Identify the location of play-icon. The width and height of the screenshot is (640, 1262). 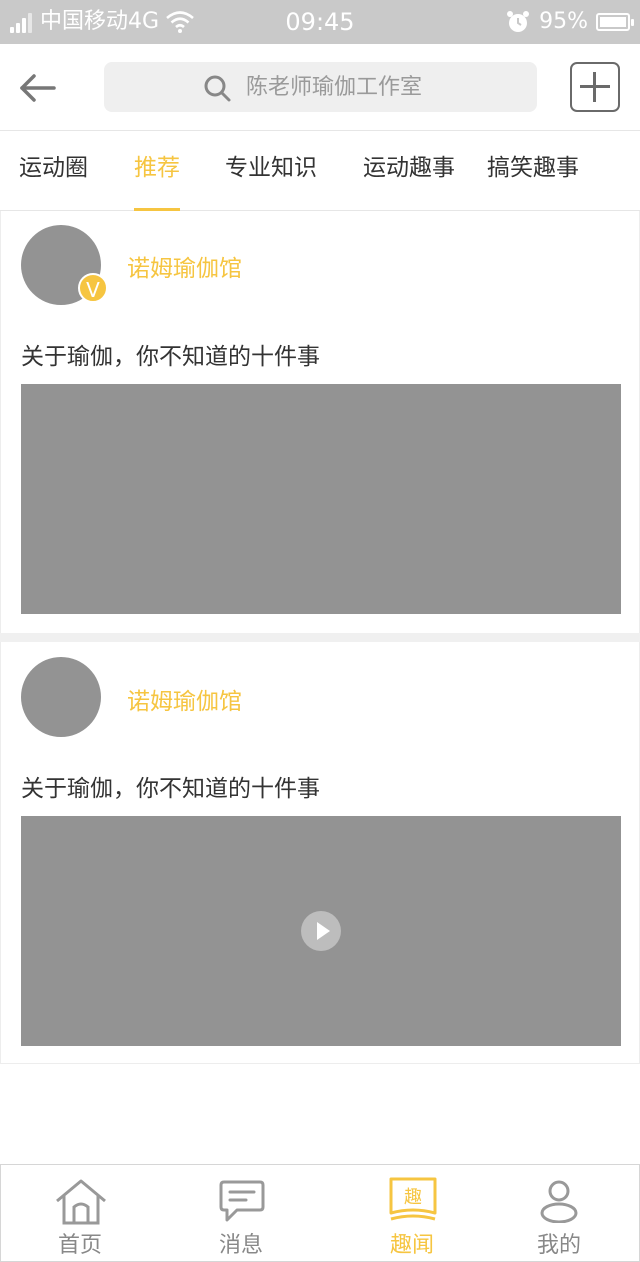
(321, 931).